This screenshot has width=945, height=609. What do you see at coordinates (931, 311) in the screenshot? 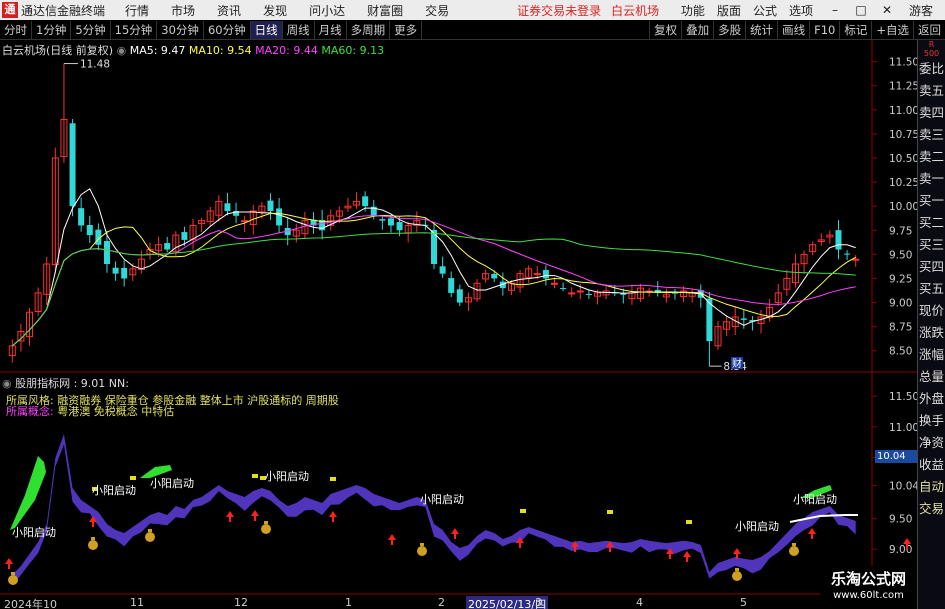
I see `quote-field-11: 现价` at bounding box center [931, 311].